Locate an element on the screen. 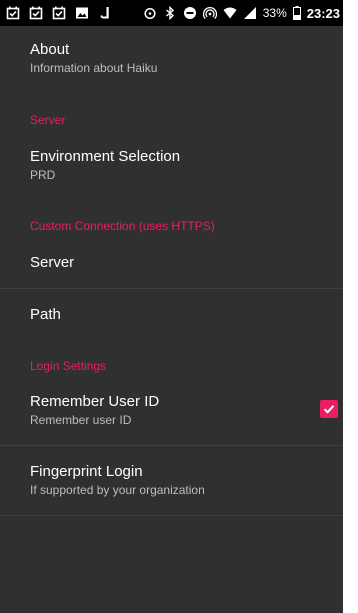 The height and width of the screenshot is (613, 358). status-bar: 33% 23:23 is located at coordinates (171, 13).